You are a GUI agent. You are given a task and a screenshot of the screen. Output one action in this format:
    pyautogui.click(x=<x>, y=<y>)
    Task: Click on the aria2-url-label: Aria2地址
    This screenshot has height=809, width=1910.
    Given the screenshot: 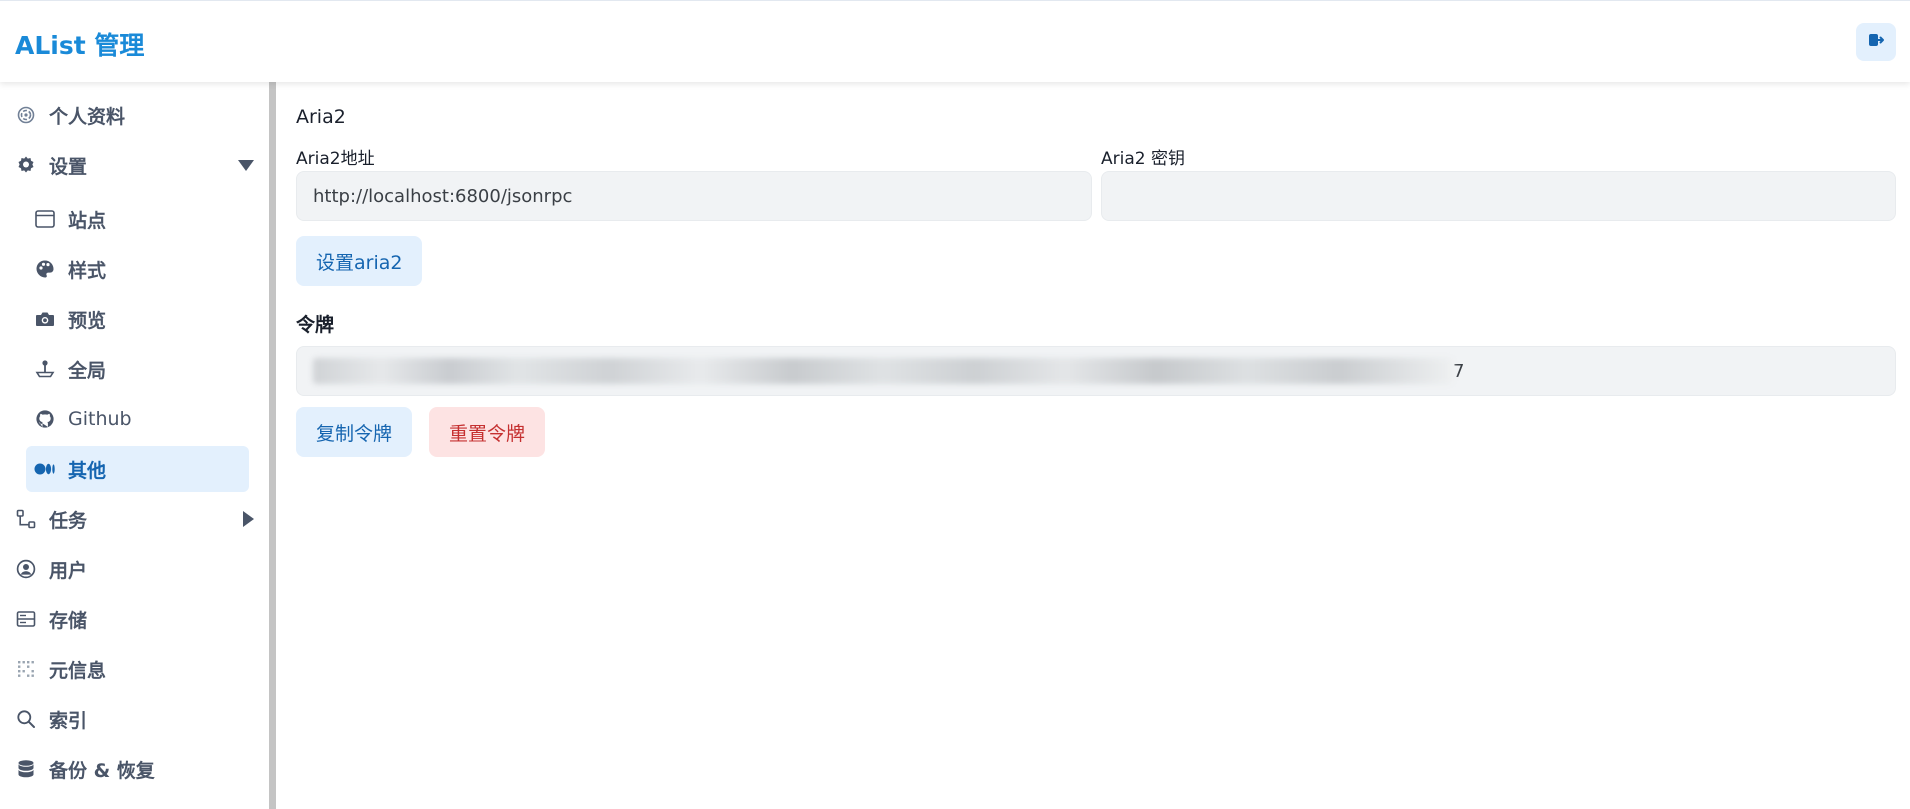 What is the action you would take?
    pyautogui.click(x=335, y=159)
    